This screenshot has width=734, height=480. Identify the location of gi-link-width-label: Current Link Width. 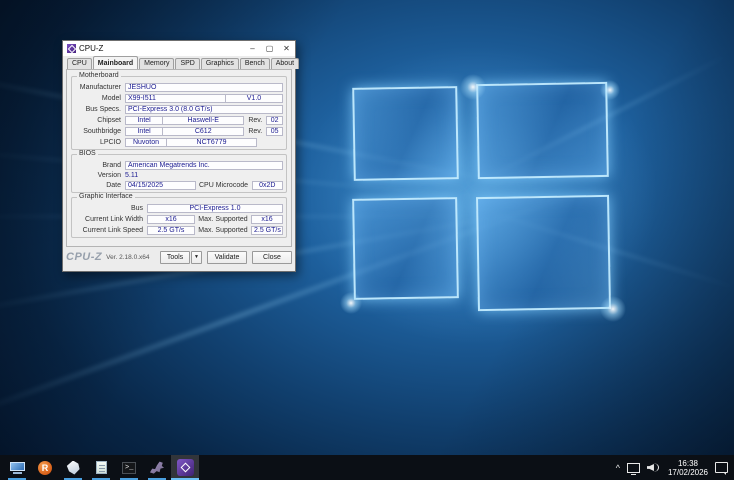
(114, 219).